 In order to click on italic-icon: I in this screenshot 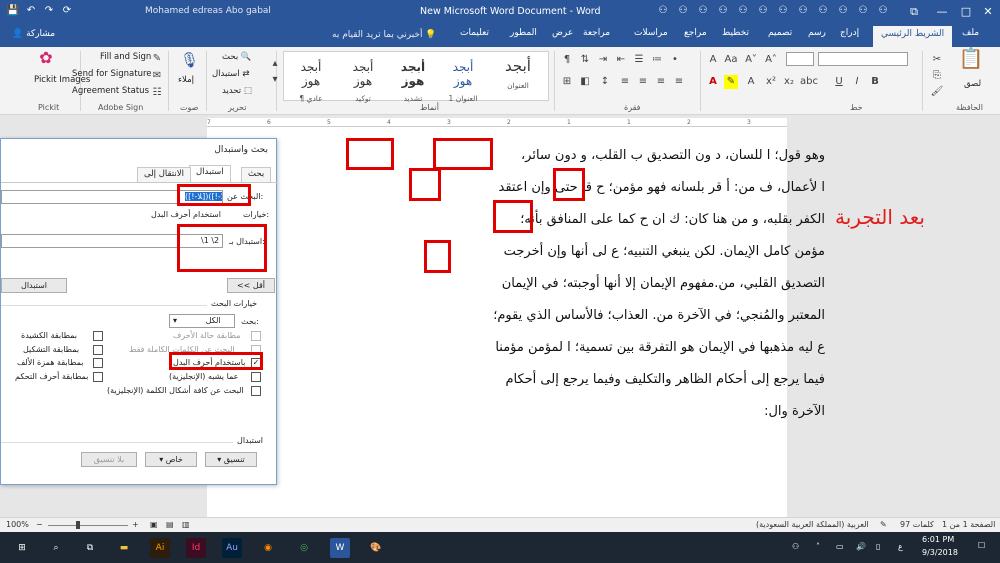, I will do `click(857, 82)`.